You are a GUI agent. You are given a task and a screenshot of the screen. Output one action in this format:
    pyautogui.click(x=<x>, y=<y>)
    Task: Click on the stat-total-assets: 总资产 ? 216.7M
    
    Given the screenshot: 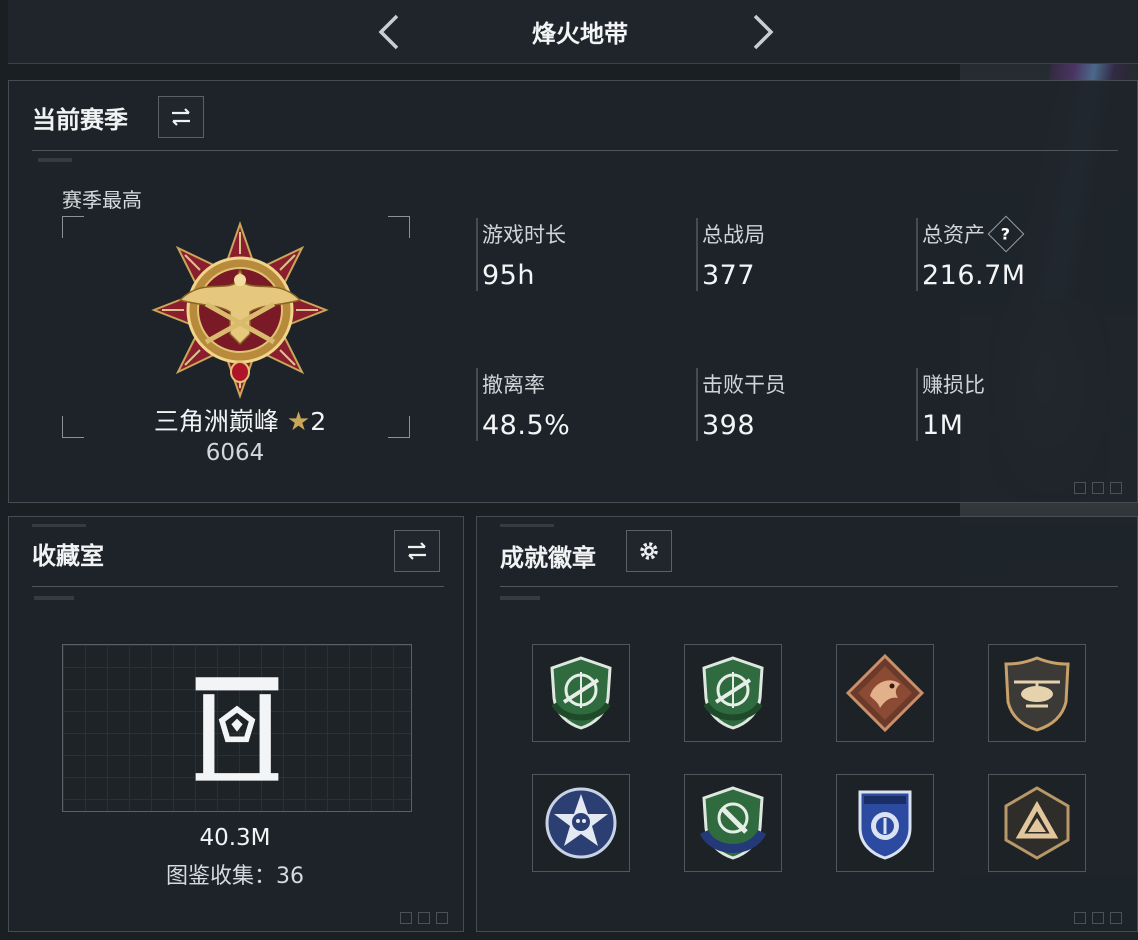 What is the action you would take?
    pyautogui.click(x=971, y=253)
    